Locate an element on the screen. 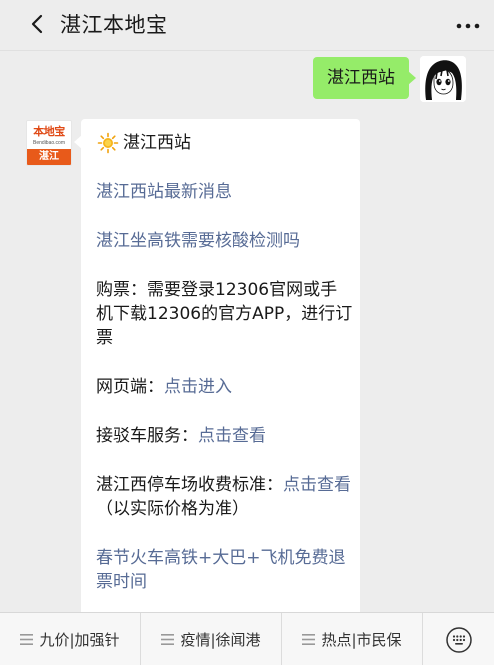 The height and width of the screenshot is (665, 494). bottom-menu-bar: 九价|加强针 疫情|徐闻港 热点|市民保 is located at coordinates (247, 638).